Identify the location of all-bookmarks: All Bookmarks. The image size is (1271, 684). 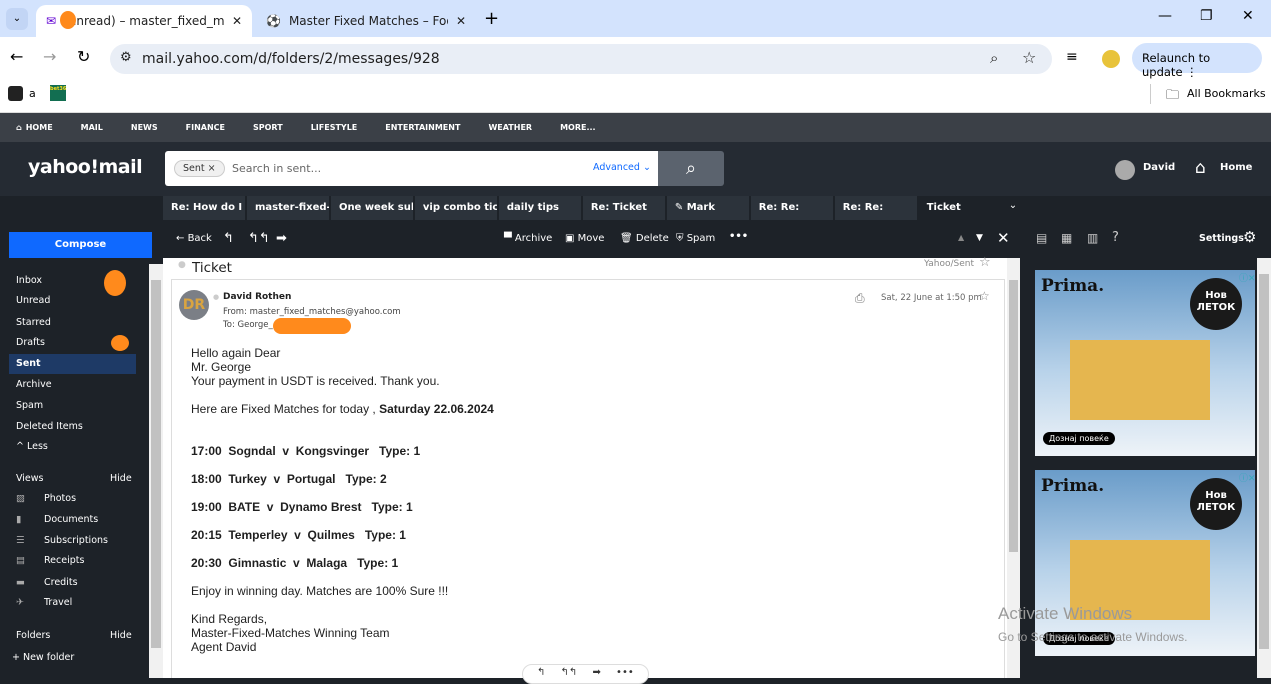
(1226, 93).